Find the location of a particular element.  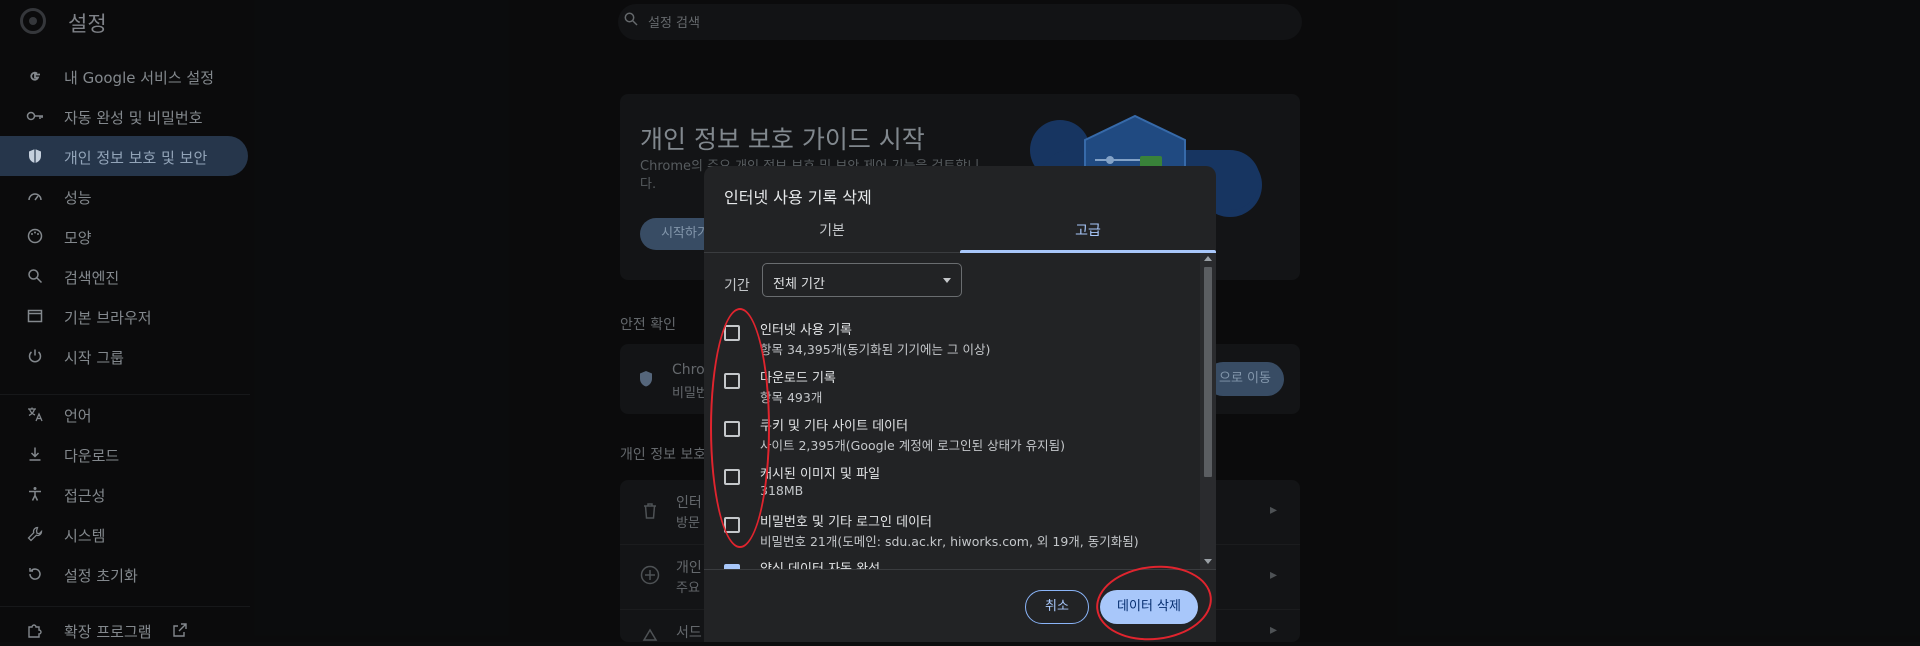

option-title: 캐시된 이미지 및 파일 is located at coordinates (820, 474).